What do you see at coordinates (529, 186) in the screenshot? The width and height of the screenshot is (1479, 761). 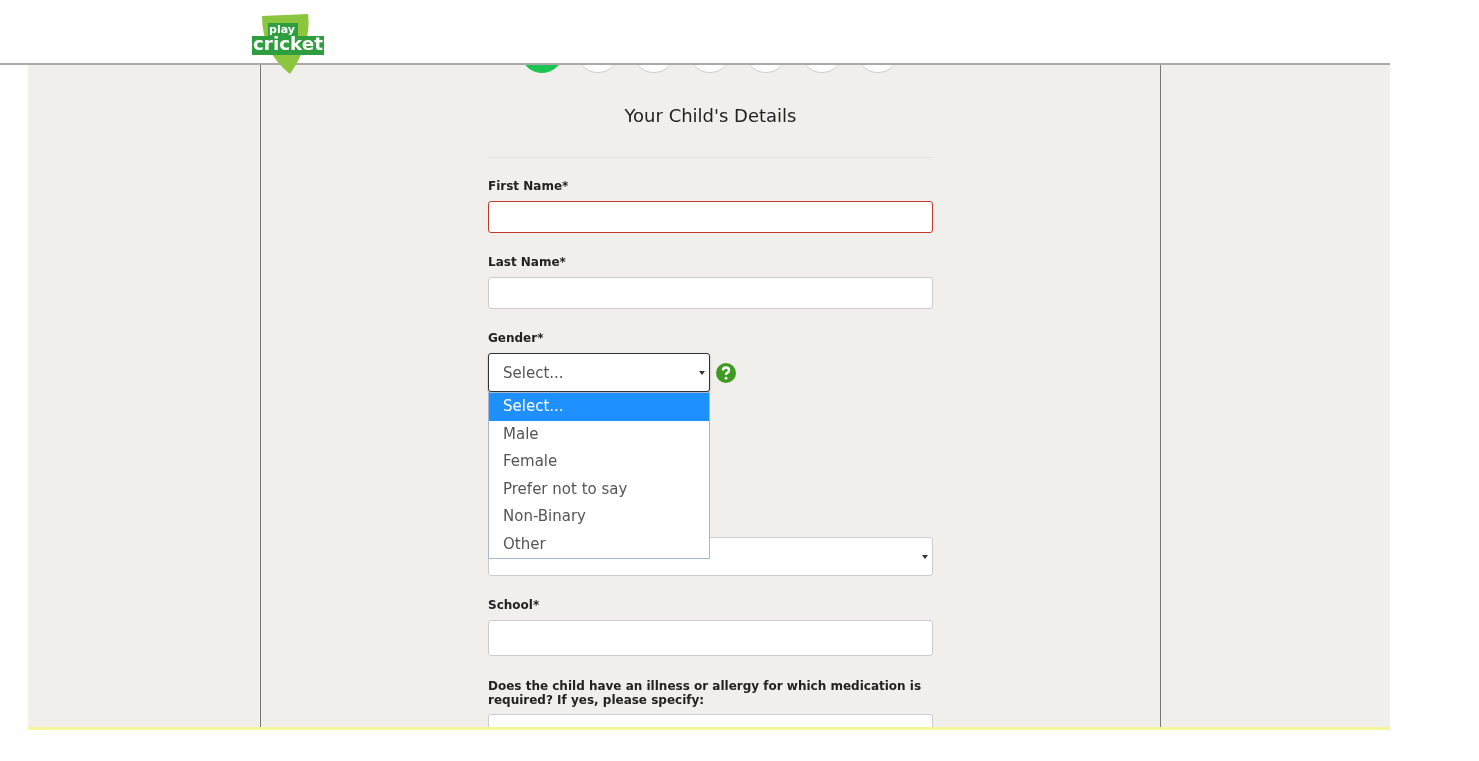 I see `field-label: First Name*` at bounding box center [529, 186].